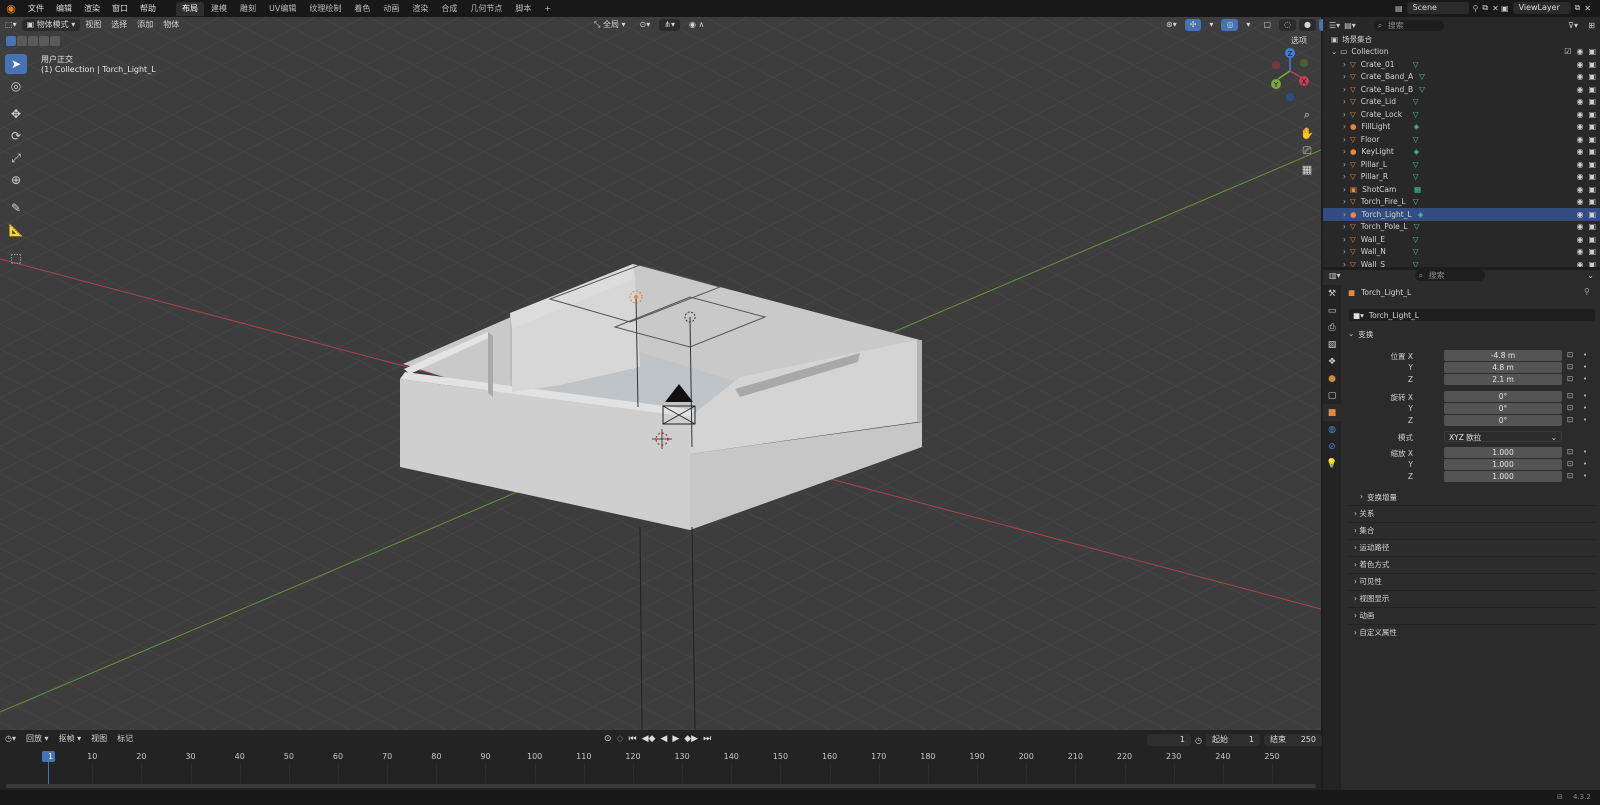  I want to click on prev-keyframe-icon: ◀◆, so click(649, 739).